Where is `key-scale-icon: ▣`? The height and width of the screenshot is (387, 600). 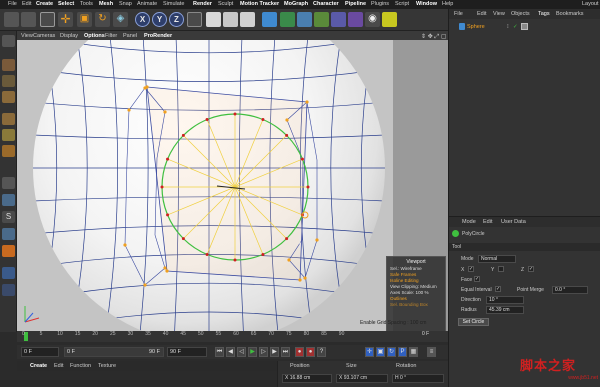
key-scale-icon: ▣ is located at coordinates (380, 352).